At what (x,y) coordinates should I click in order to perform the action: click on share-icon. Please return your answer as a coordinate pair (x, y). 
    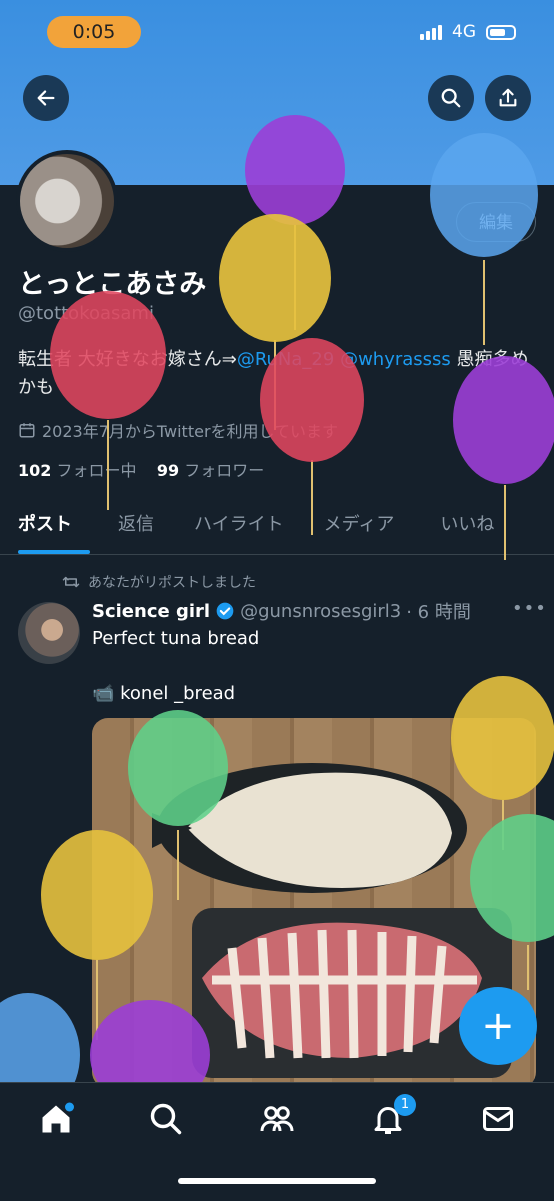
    Looking at the image, I should click on (508, 97).